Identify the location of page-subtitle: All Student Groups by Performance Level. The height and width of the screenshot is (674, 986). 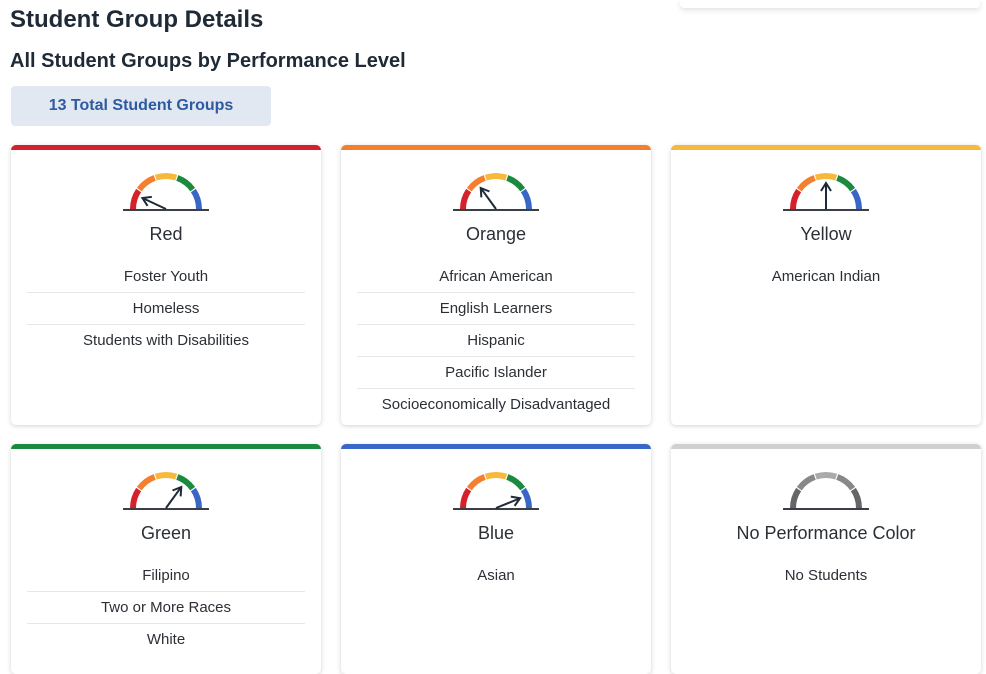
(208, 61).